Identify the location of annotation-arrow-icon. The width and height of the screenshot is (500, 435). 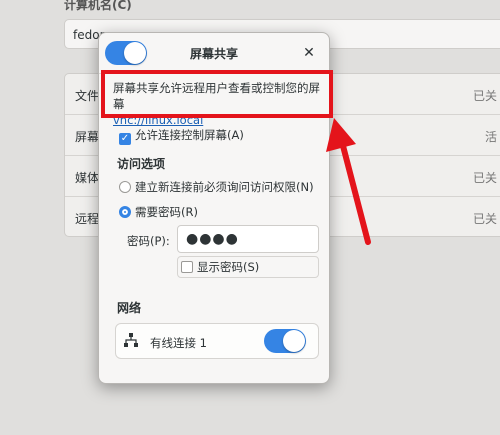
(348, 181).